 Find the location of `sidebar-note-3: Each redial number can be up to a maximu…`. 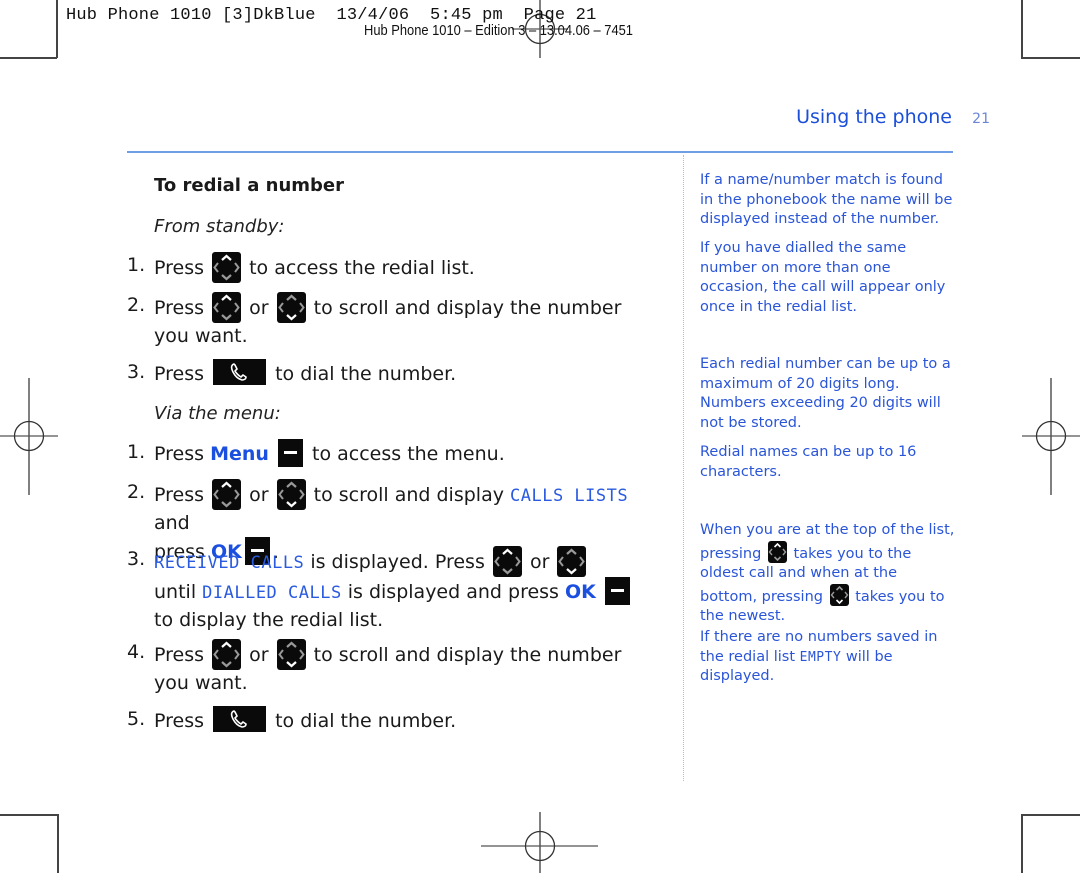

sidebar-note-3: Each redial number can be up to a maximu… is located at coordinates (827, 394).